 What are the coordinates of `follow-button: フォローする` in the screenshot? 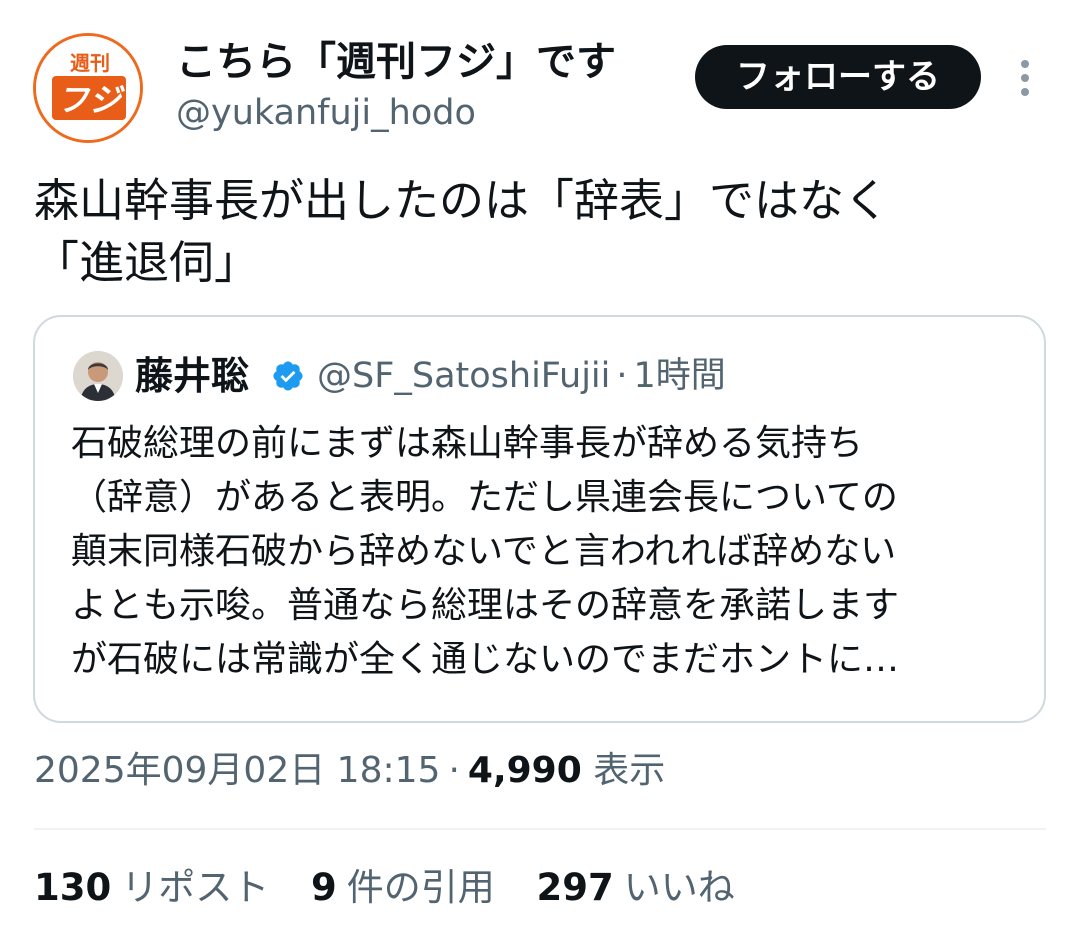 It's located at (838, 77).